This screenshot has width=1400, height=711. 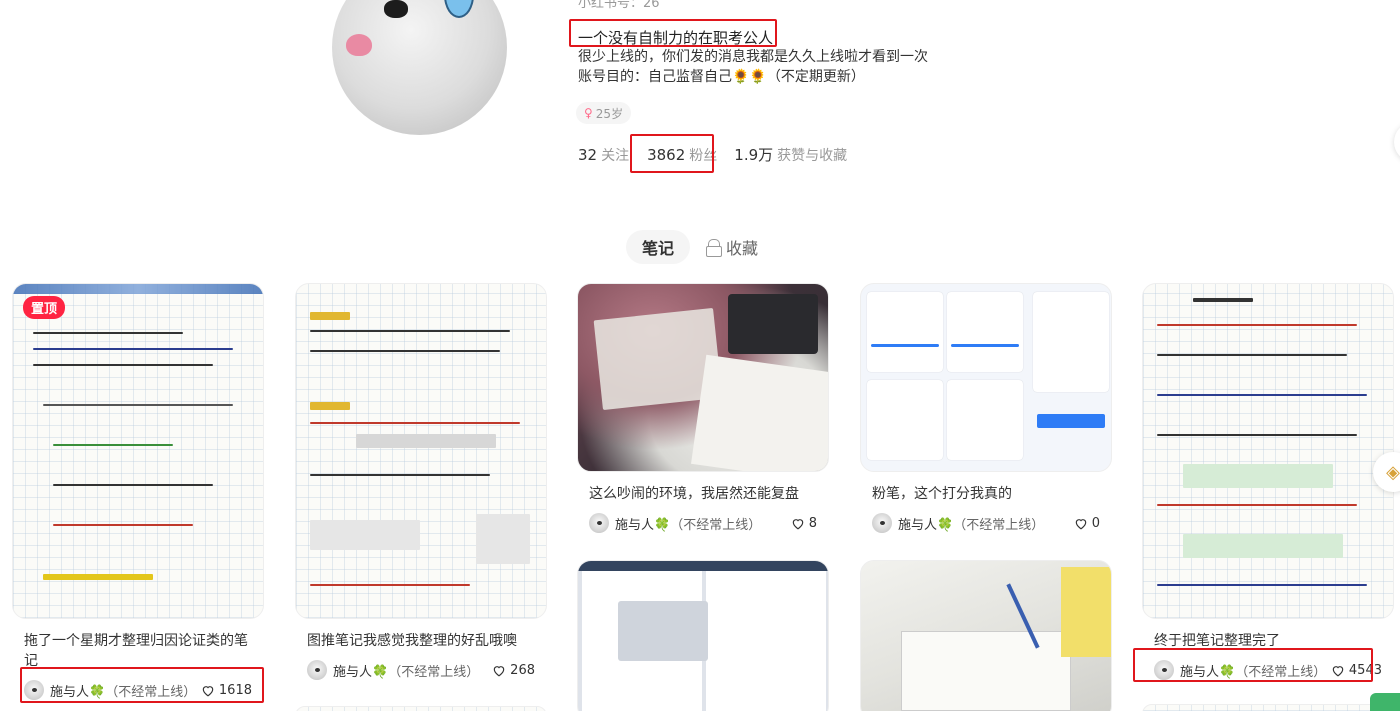 I want to click on age-tag-label: 25岁, so click(x=609, y=113).